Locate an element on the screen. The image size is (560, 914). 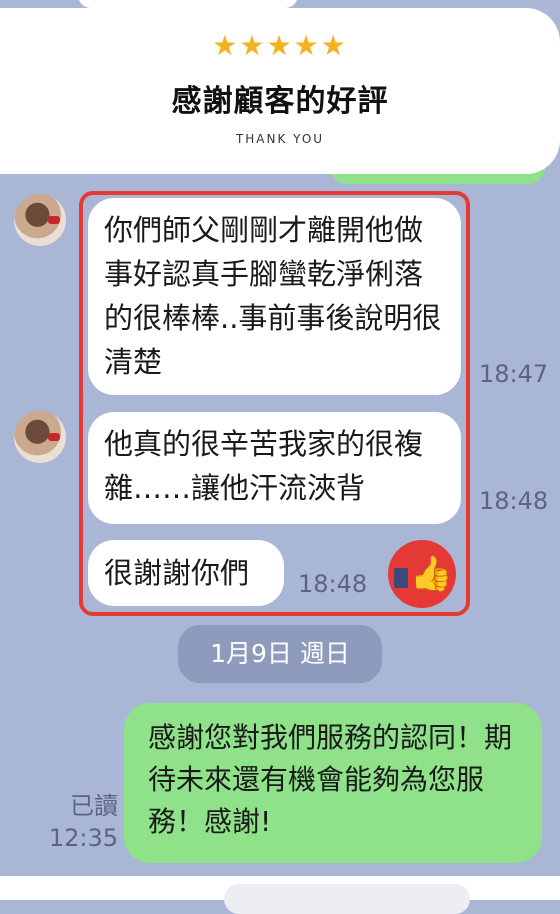
banner-subtitle: THANK YOU is located at coordinates (280, 139).